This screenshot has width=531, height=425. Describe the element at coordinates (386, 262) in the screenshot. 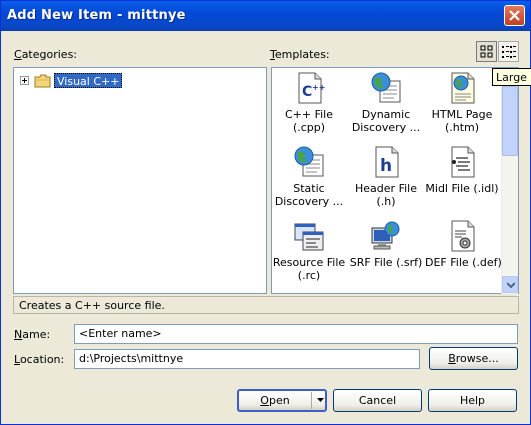

I see `template-label: SRF File (.srf)` at that location.